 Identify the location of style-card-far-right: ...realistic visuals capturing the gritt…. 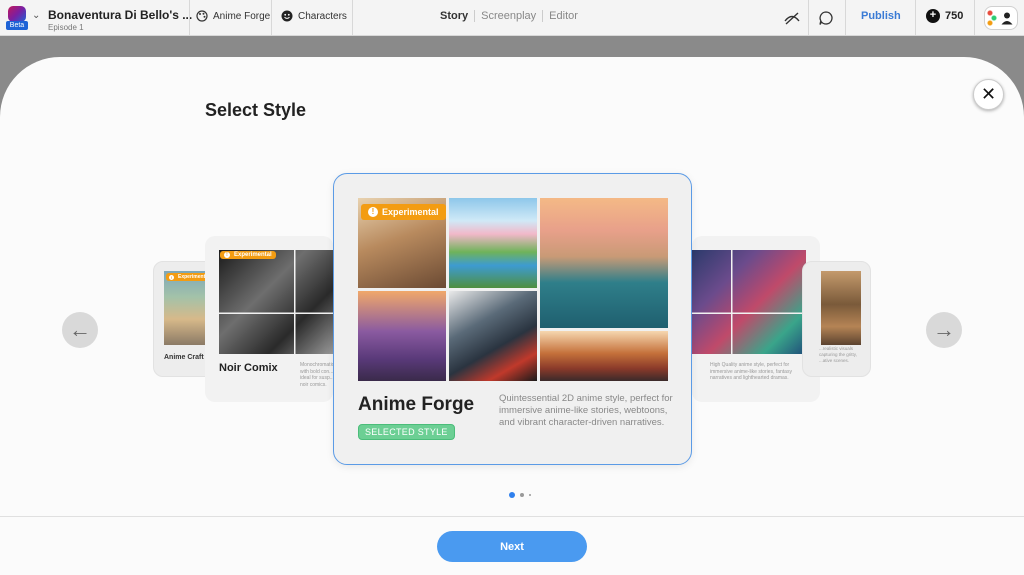
(836, 319).